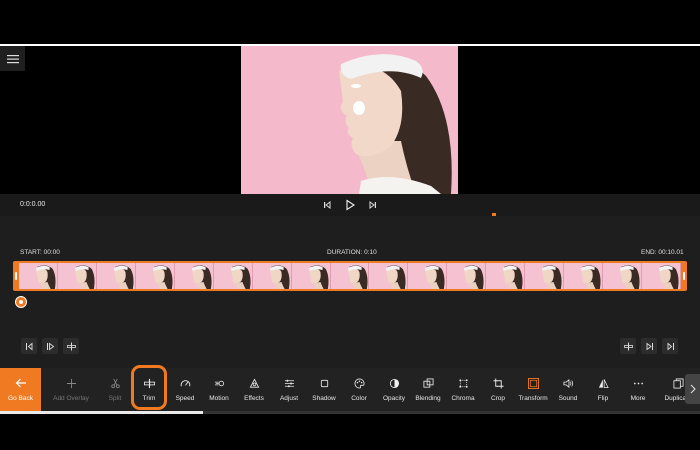  I want to click on plus-icon, so click(71, 383).